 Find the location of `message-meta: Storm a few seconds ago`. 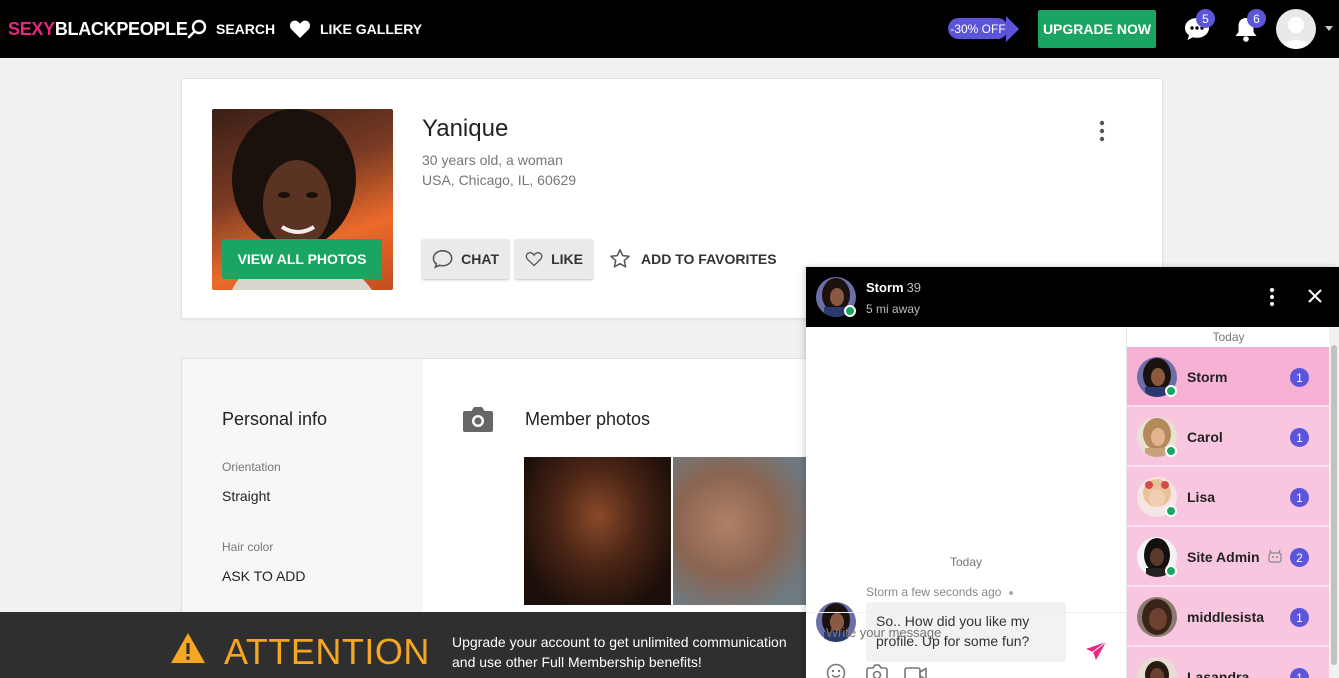

message-meta: Storm a few seconds ago is located at coordinates (940, 592).